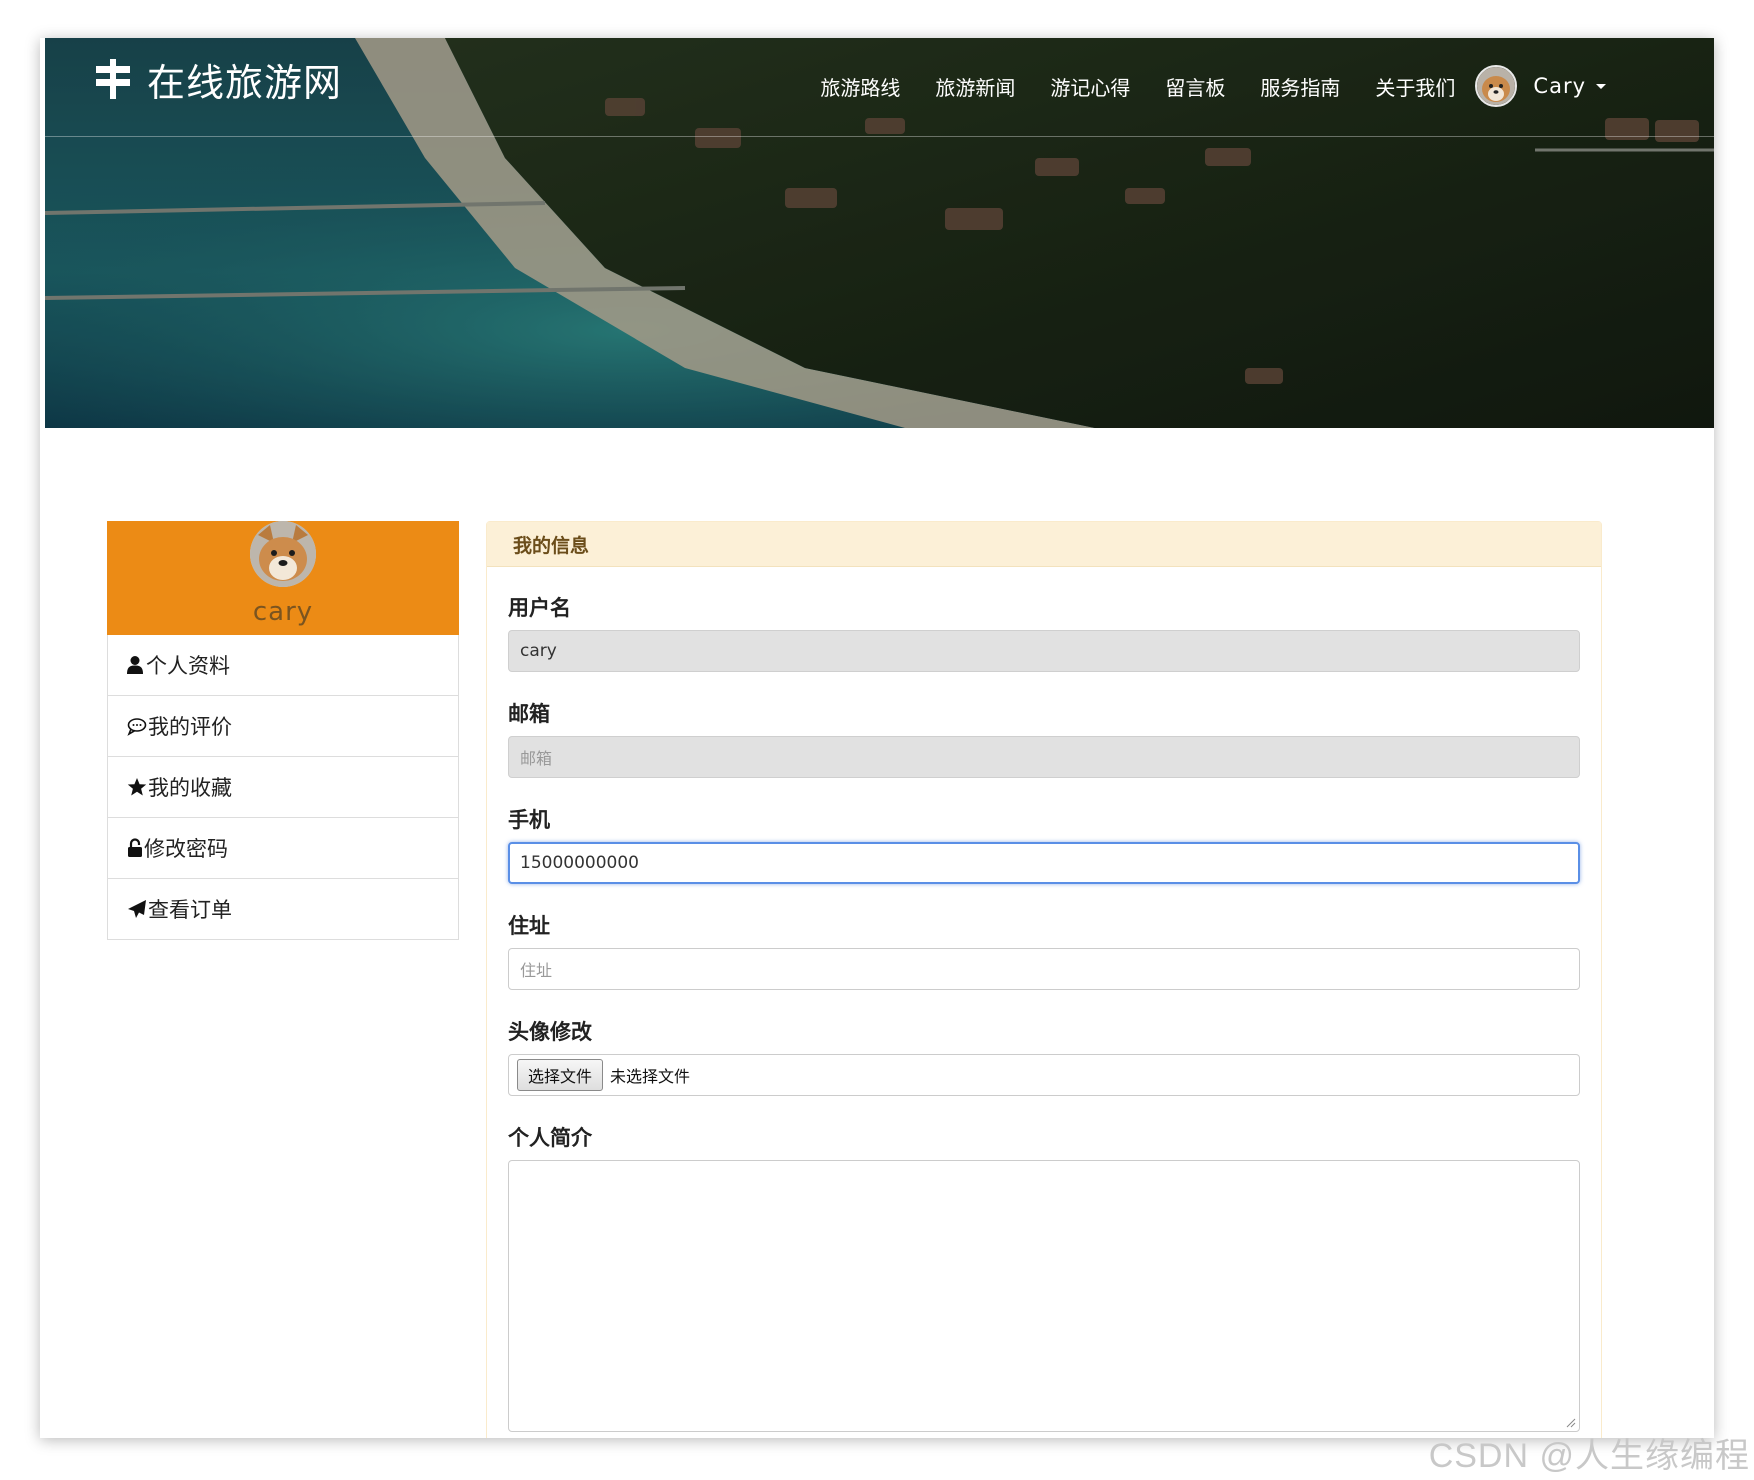 This screenshot has width=1754, height=1480. I want to click on nav-travelogue: 游记心得, so click(1090, 86).